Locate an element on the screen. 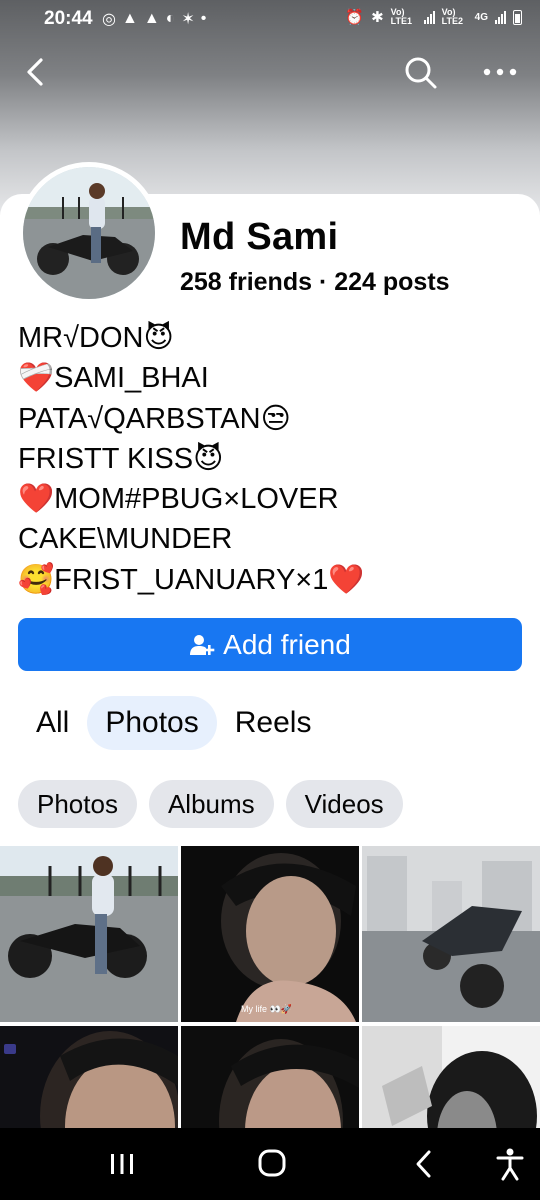 This screenshot has width=540, height=1200. search-icon is located at coordinates (421, 73).